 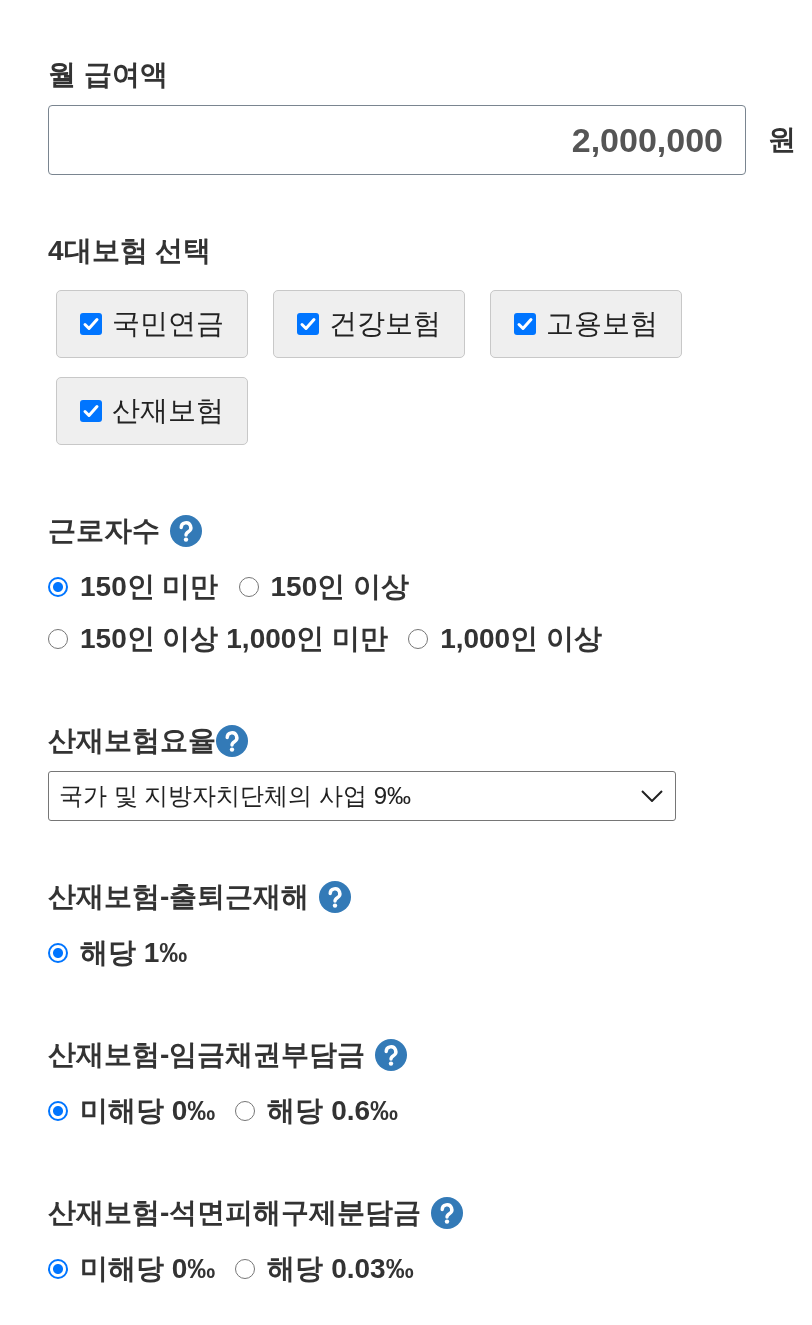 I want to click on section-label: 근로자수, so click(x=104, y=531).